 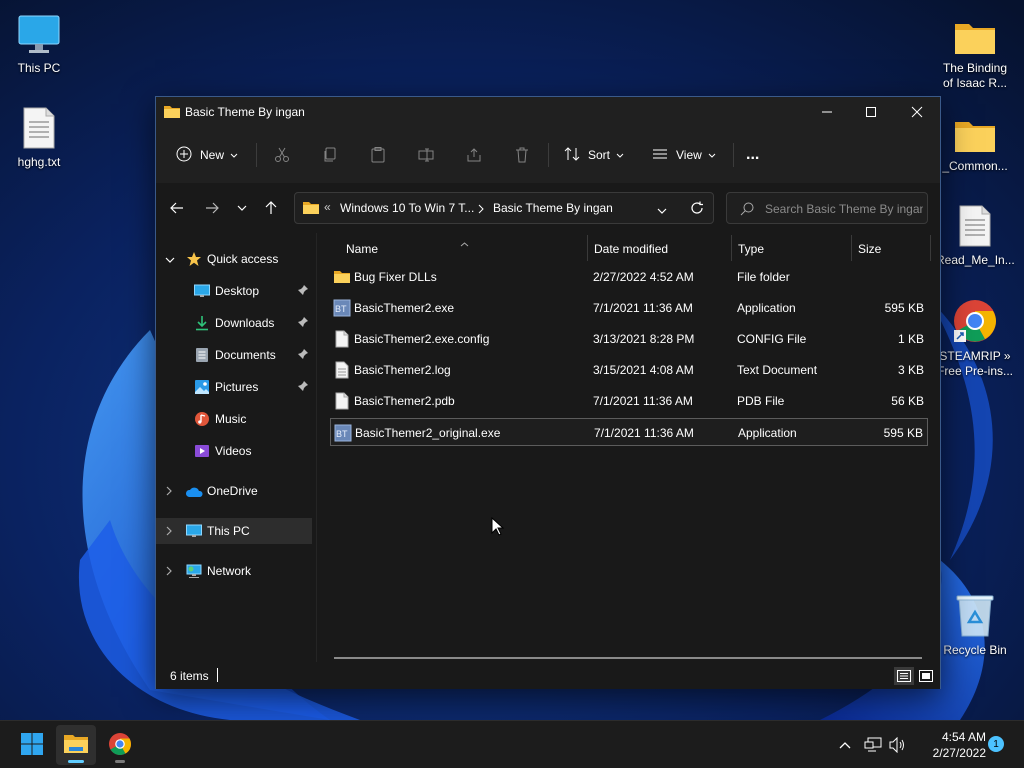 What do you see at coordinates (234, 571) in the screenshot?
I see `sidebar-item-network: Network` at bounding box center [234, 571].